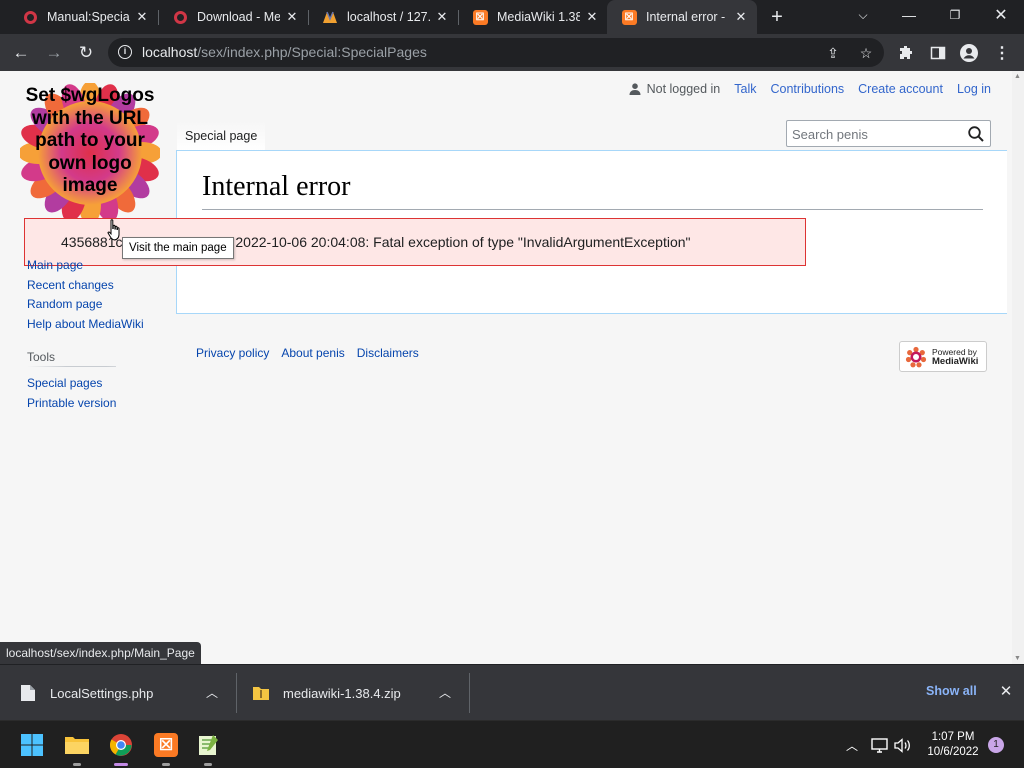 This screenshot has width=1024, height=768. Describe the element at coordinates (113, 230) in the screenshot. I see `hand-cursor-icon` at that location.